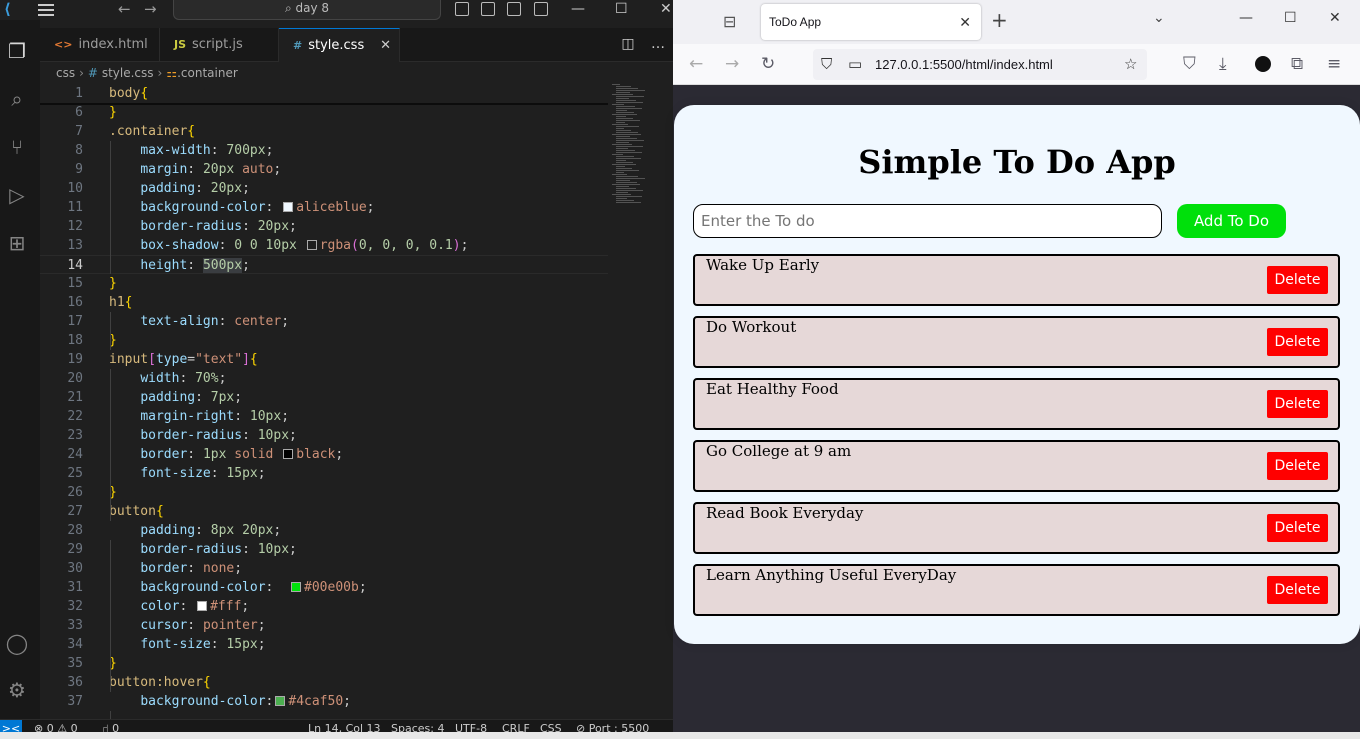 Image resolution: width=1360 pixels, height=739 pixels. Describe the element at coordinates (855, 64) in the screenshot. I see `page-info-icon: ▭` at that location.